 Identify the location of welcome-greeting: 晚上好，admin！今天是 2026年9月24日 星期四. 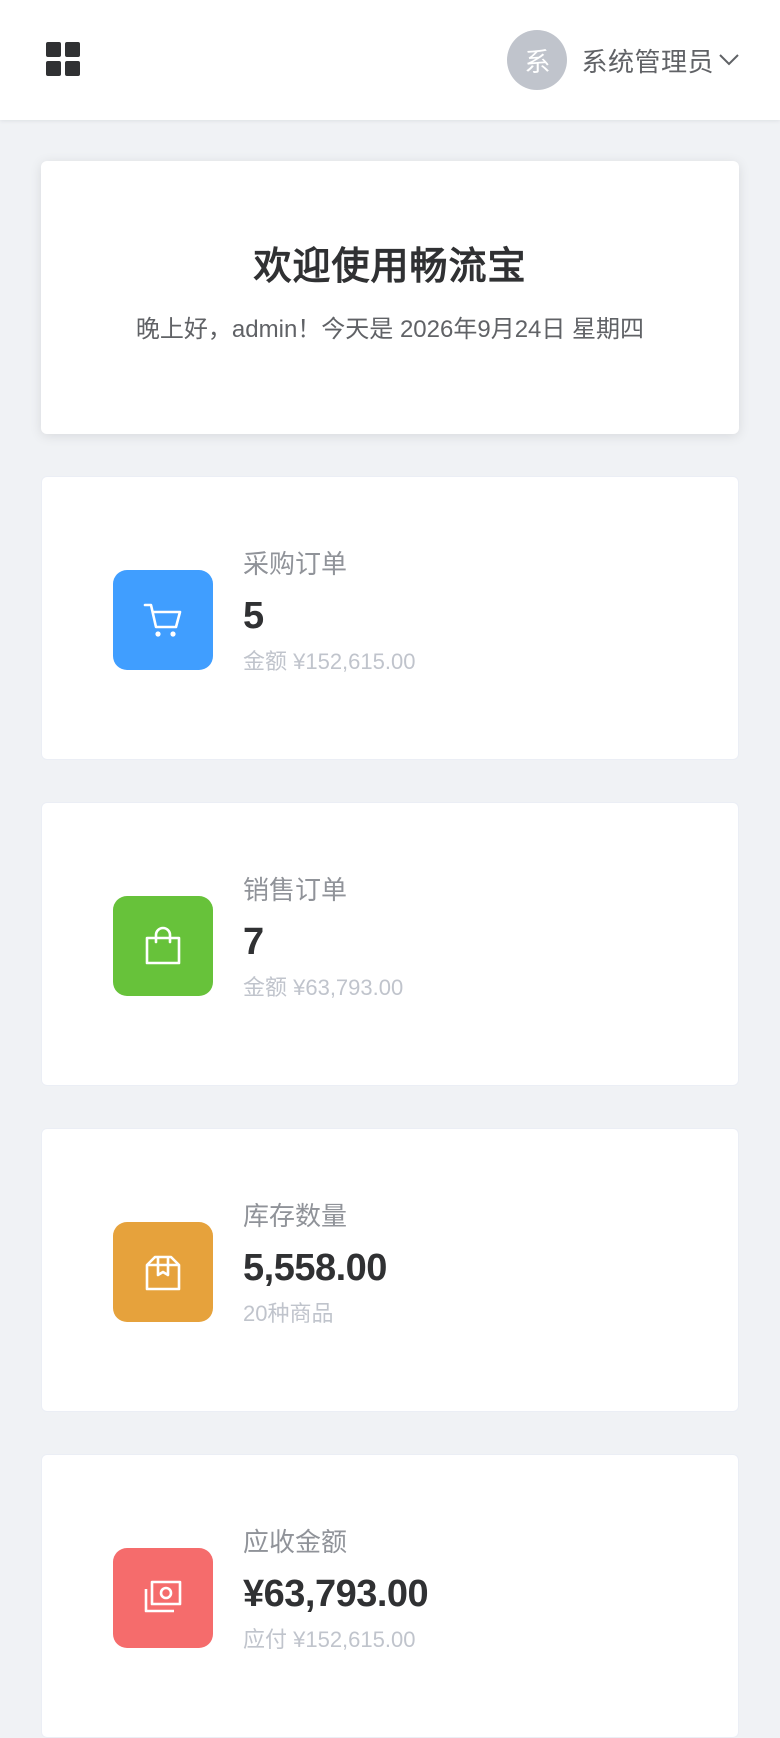
(390, 329).